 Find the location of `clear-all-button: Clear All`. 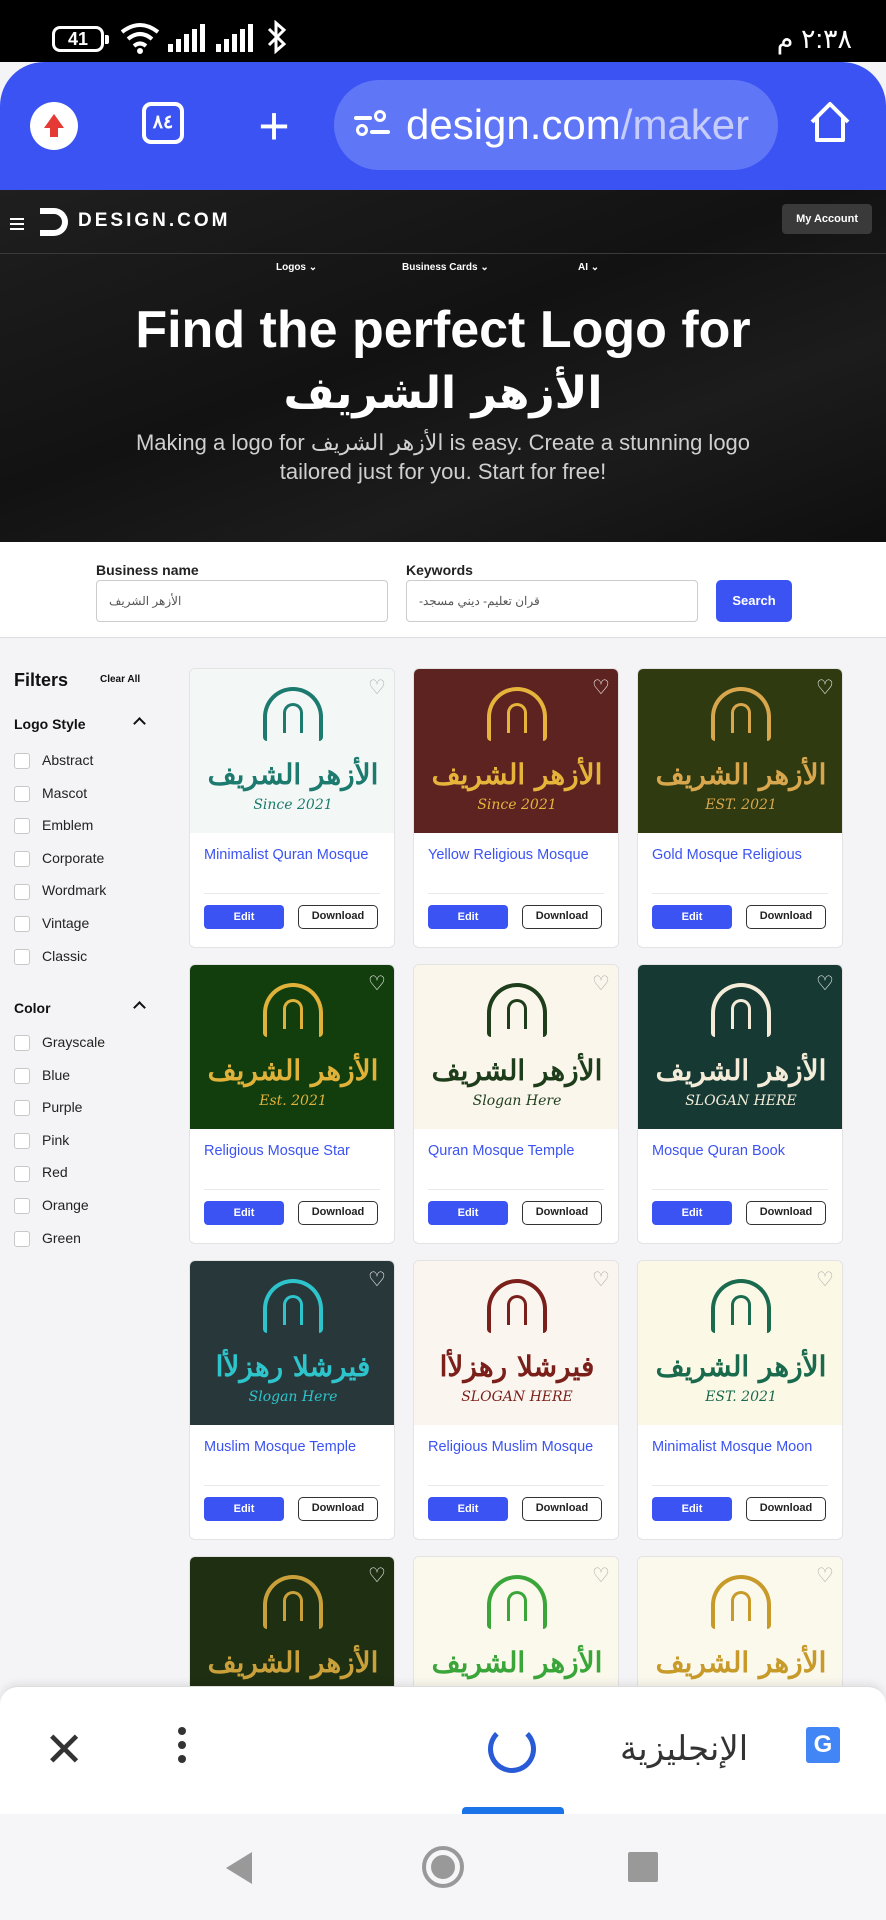

clear-all-button: Clear All is located at coordinates (120, 679).